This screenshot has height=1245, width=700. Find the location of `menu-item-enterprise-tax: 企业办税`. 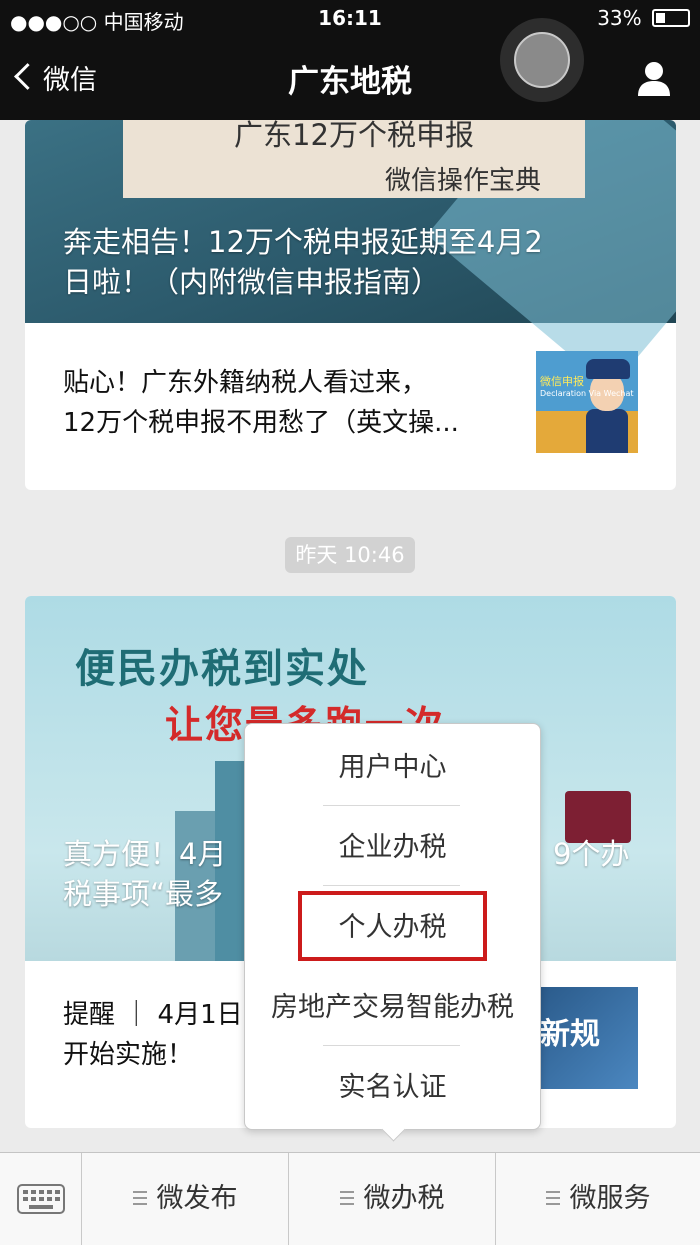

menu-item-enterprise-tax: 企业办税 is located at coordinates (392, 848).